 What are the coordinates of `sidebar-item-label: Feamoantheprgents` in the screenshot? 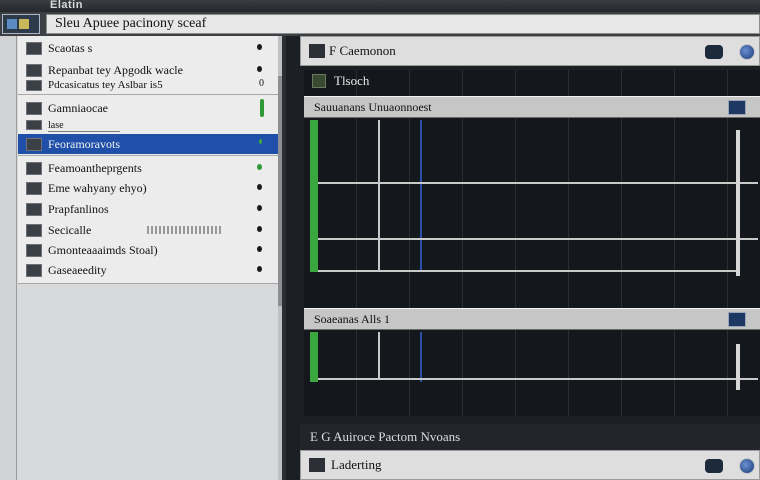 It's located at (95, 167).